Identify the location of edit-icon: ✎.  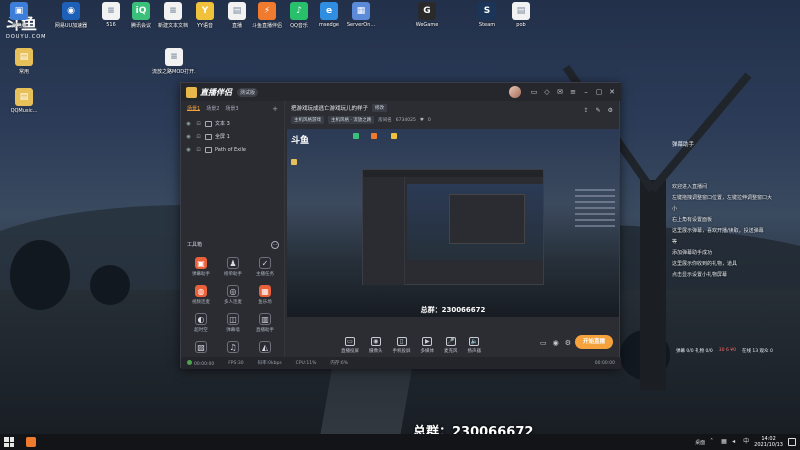
(598, 110).